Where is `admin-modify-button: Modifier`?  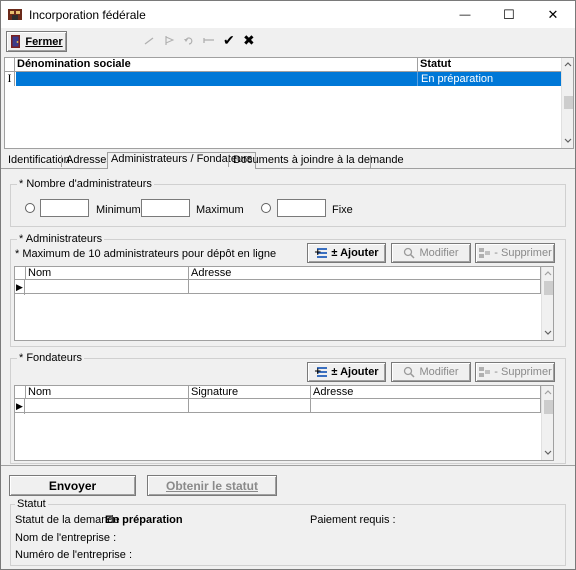 admin-modify-button: Modifier is located at coordinates (431, 253).